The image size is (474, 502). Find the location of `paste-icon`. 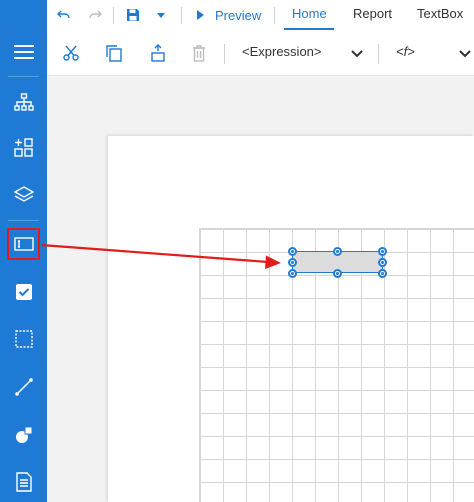

paste-icon is located at coordinates (158, 53).